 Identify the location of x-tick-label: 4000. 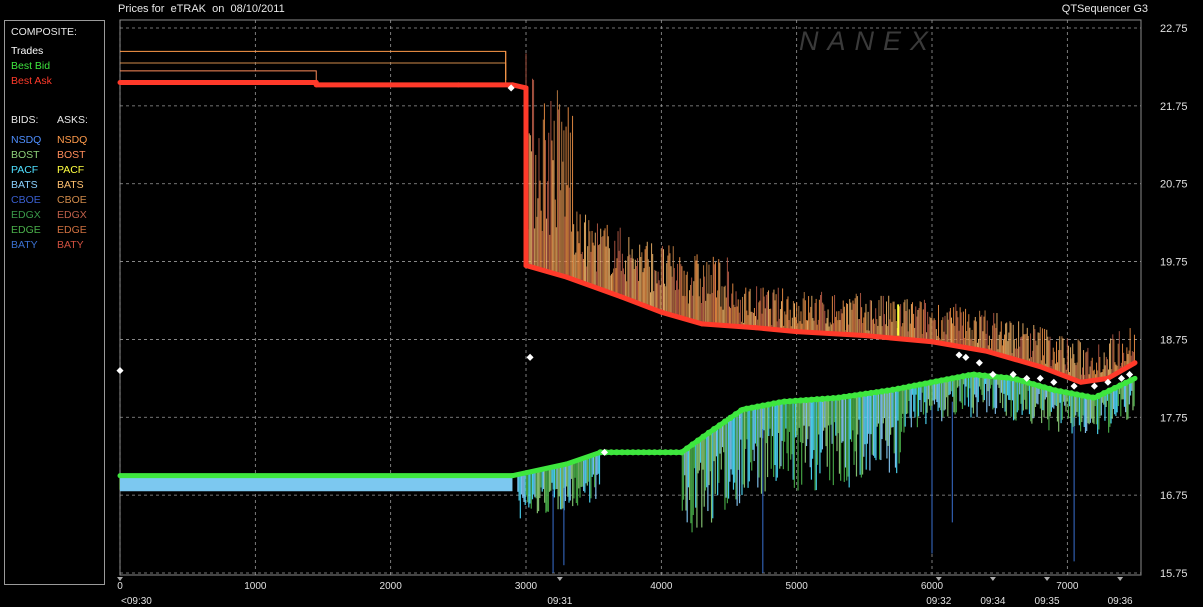
(661, 586).